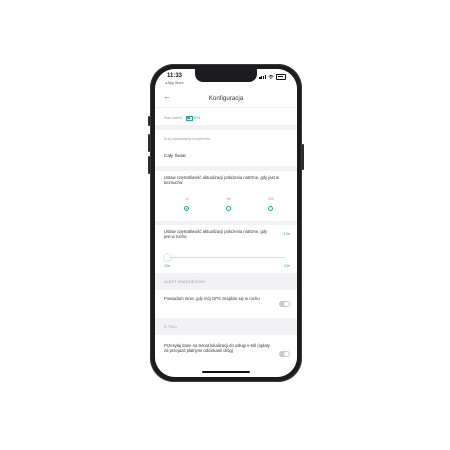  Describe the element at coordinates (229, 199) in the screenshot. I see `radio-label-6h: 6h` at that location.